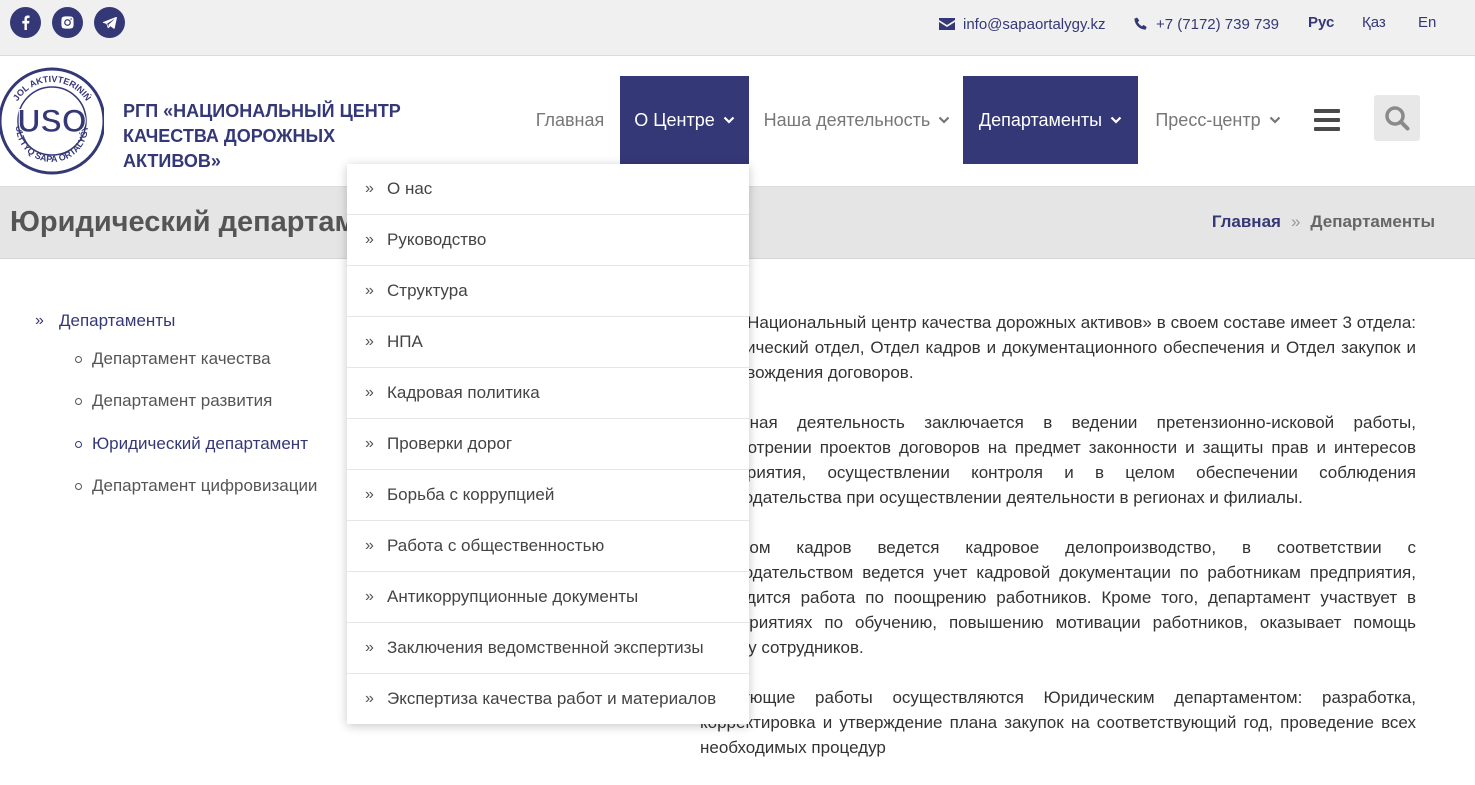 The image size is (1475, 785). I want to click on sidebar-item-legal: Юридический департамент, so click(191, 444).